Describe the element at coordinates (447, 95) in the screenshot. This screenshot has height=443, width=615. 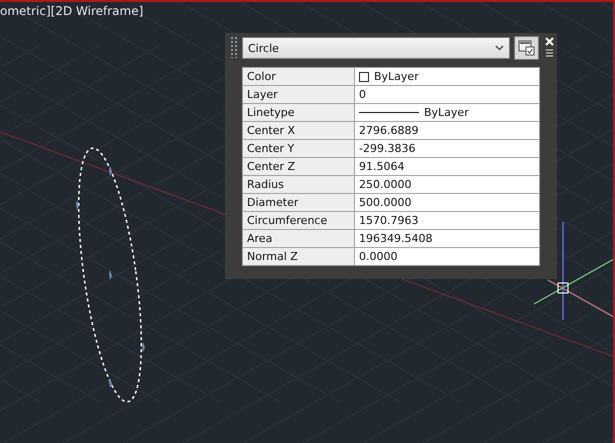
I see `property-value: 0` at that location.